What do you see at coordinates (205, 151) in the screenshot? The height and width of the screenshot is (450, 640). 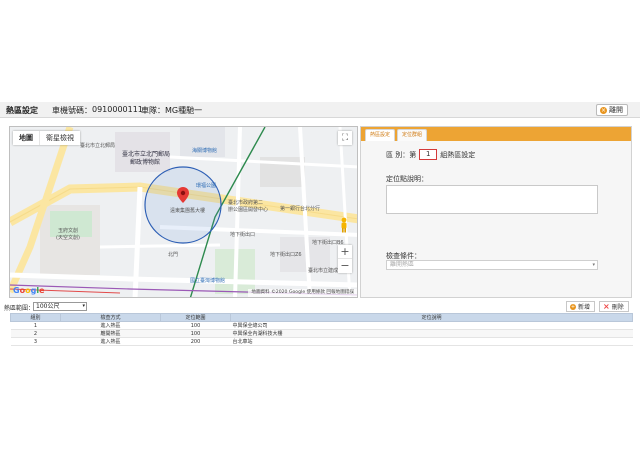 I see `map-label-haiba: 海關博物館` at bounding box center [205, 151].